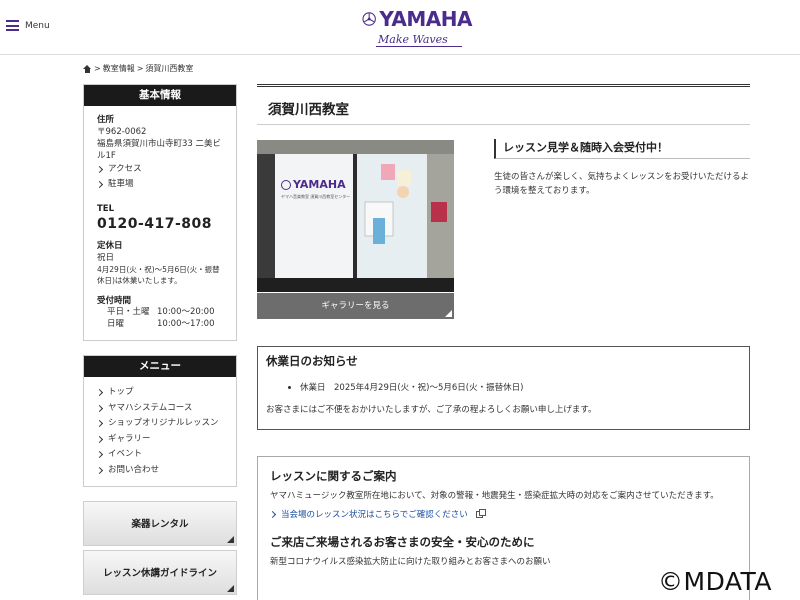 This screenshot has height=600, width=800. I want to click on notice-item: 休業日 2025年4月29日(火・祝)〜5月6日(火・振替休日), so click(514, 387).